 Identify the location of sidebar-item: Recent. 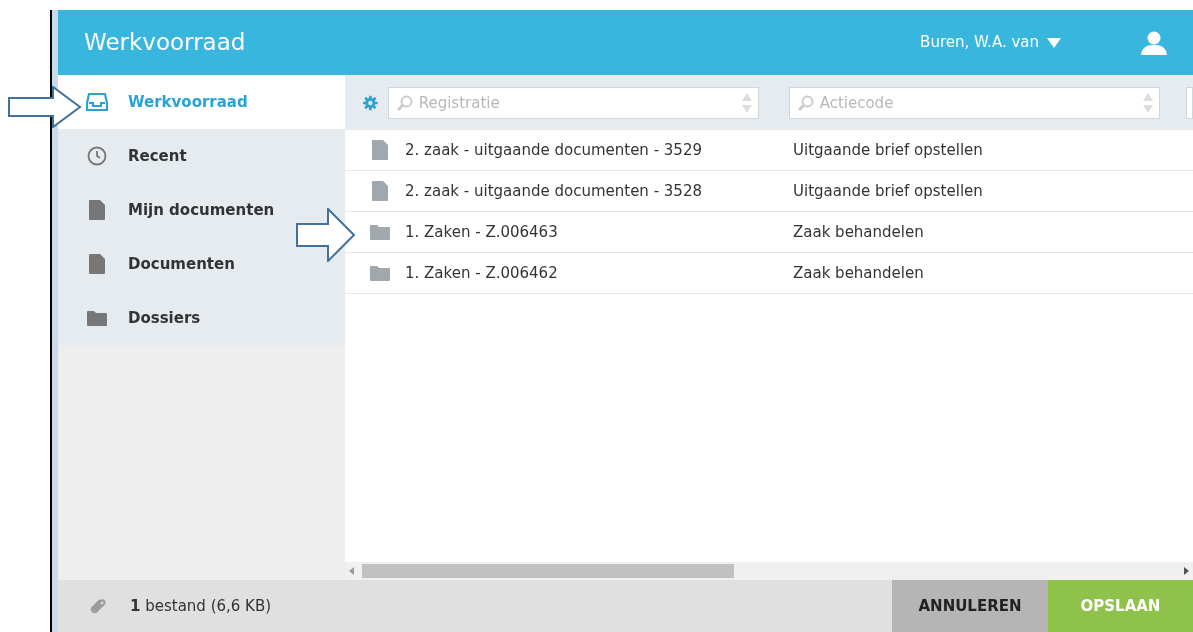
(201, 156).